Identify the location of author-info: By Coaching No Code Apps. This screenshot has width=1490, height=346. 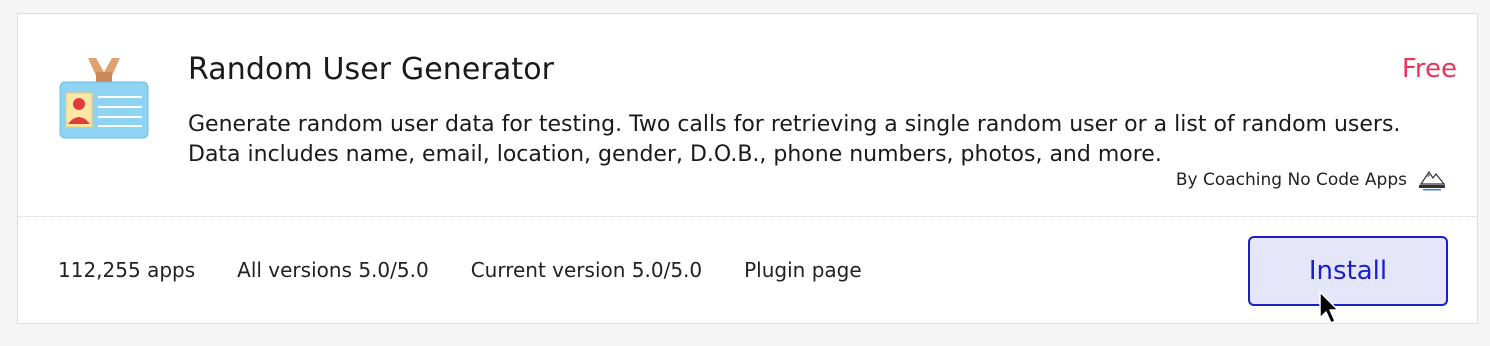
(1311, 180).